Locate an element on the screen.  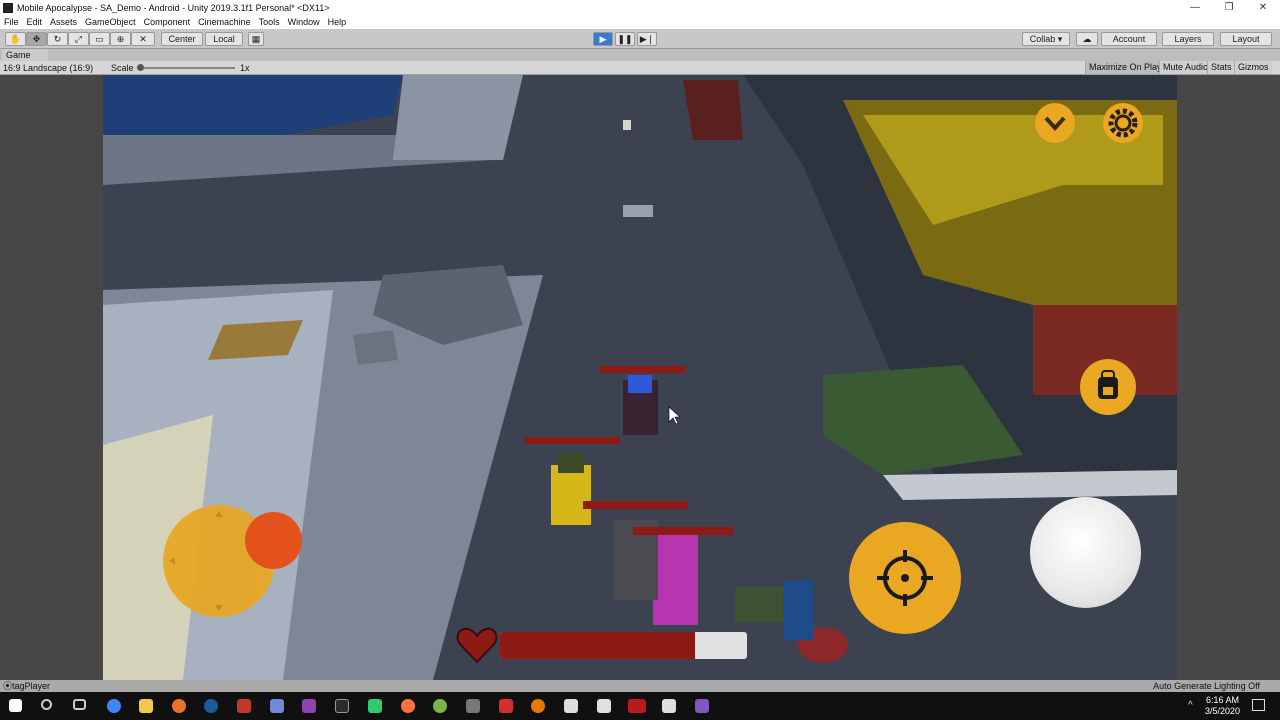
app-gray-icon is located at coordinates (473, 706).